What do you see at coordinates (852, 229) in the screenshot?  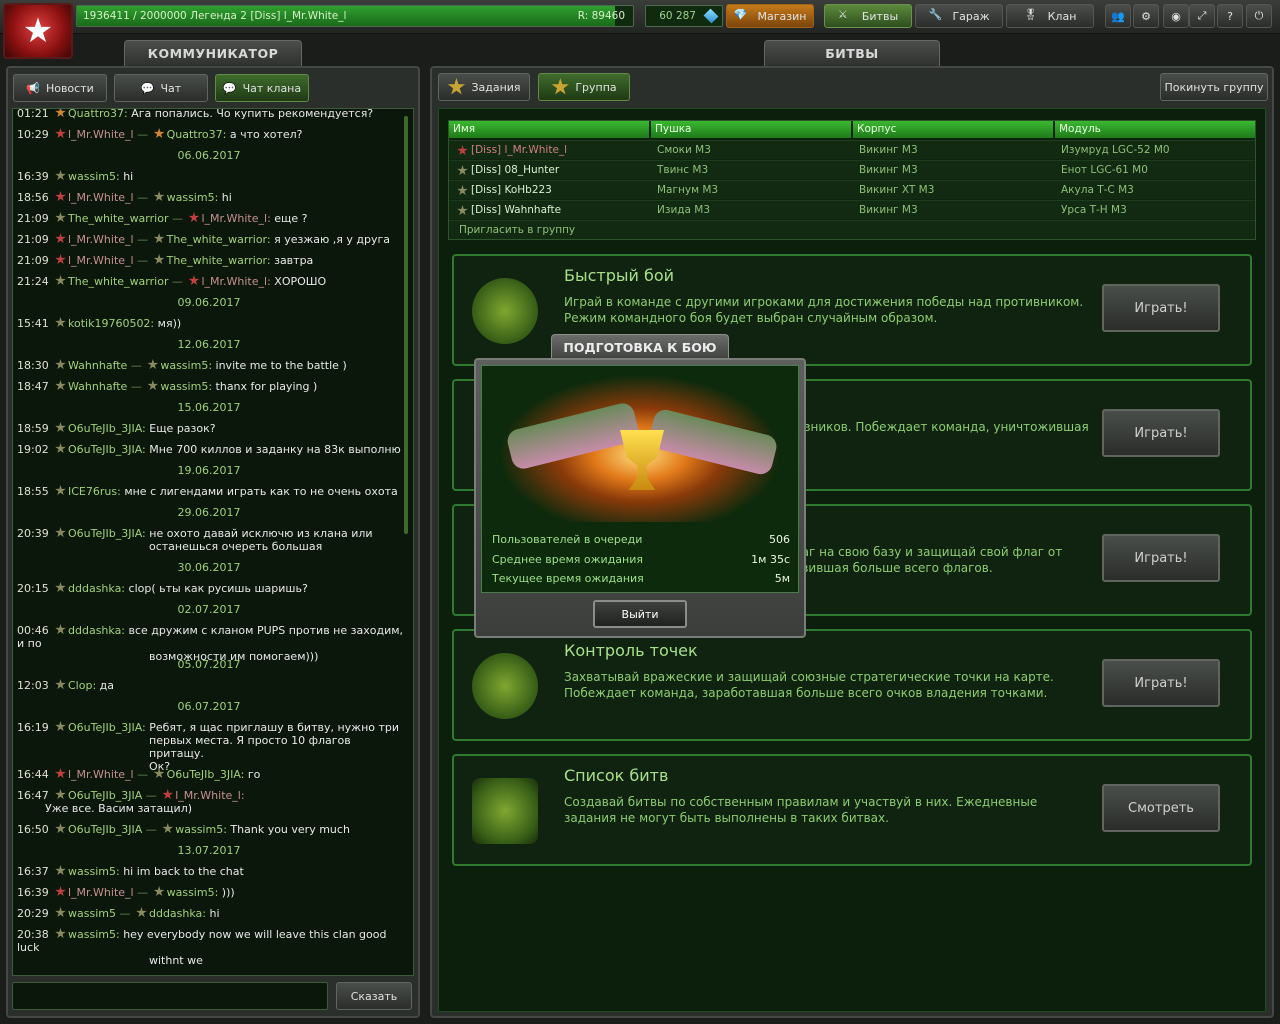 I see `invite-row: Пригласить в группу` at bounding box center [852, 229].